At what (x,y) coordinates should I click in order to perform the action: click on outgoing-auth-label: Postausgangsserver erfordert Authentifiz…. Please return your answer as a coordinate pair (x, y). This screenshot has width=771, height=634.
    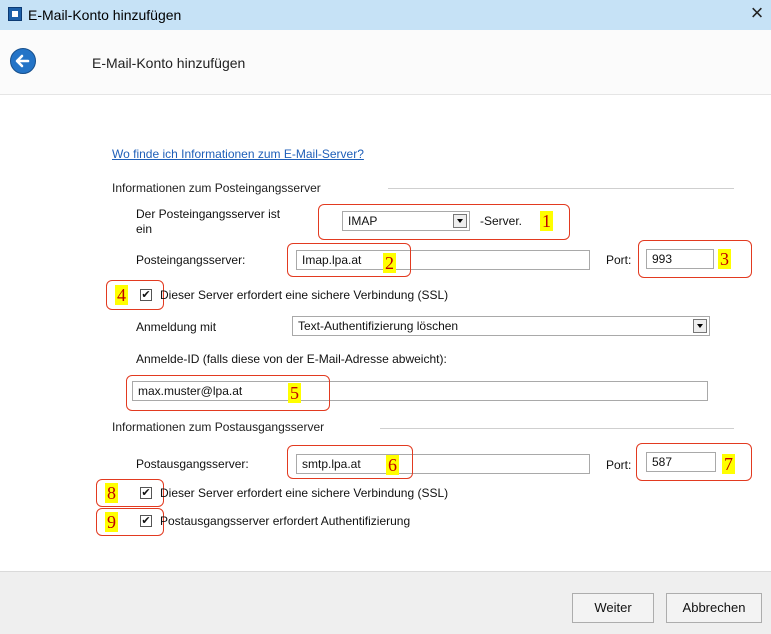
    Looking at the image, I should click on (285, 521).